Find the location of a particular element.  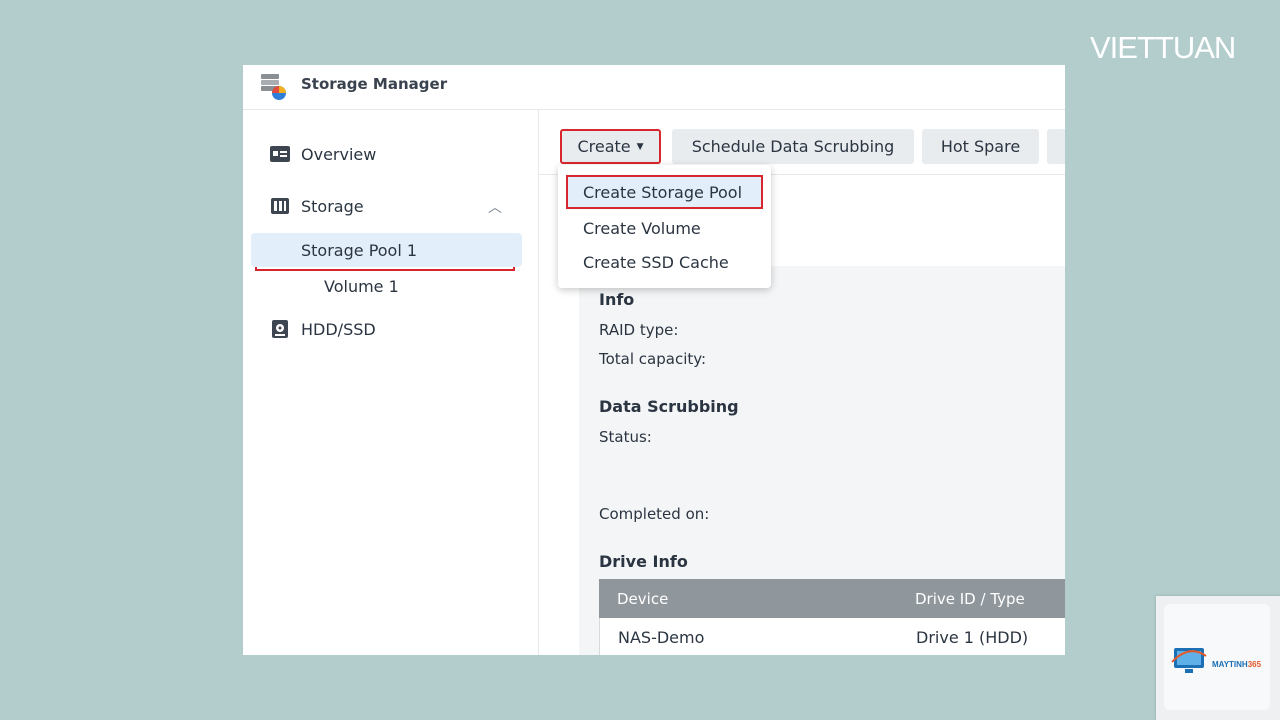

menu-item-create-volume: Create Volume is located at coordinates (664, 228).